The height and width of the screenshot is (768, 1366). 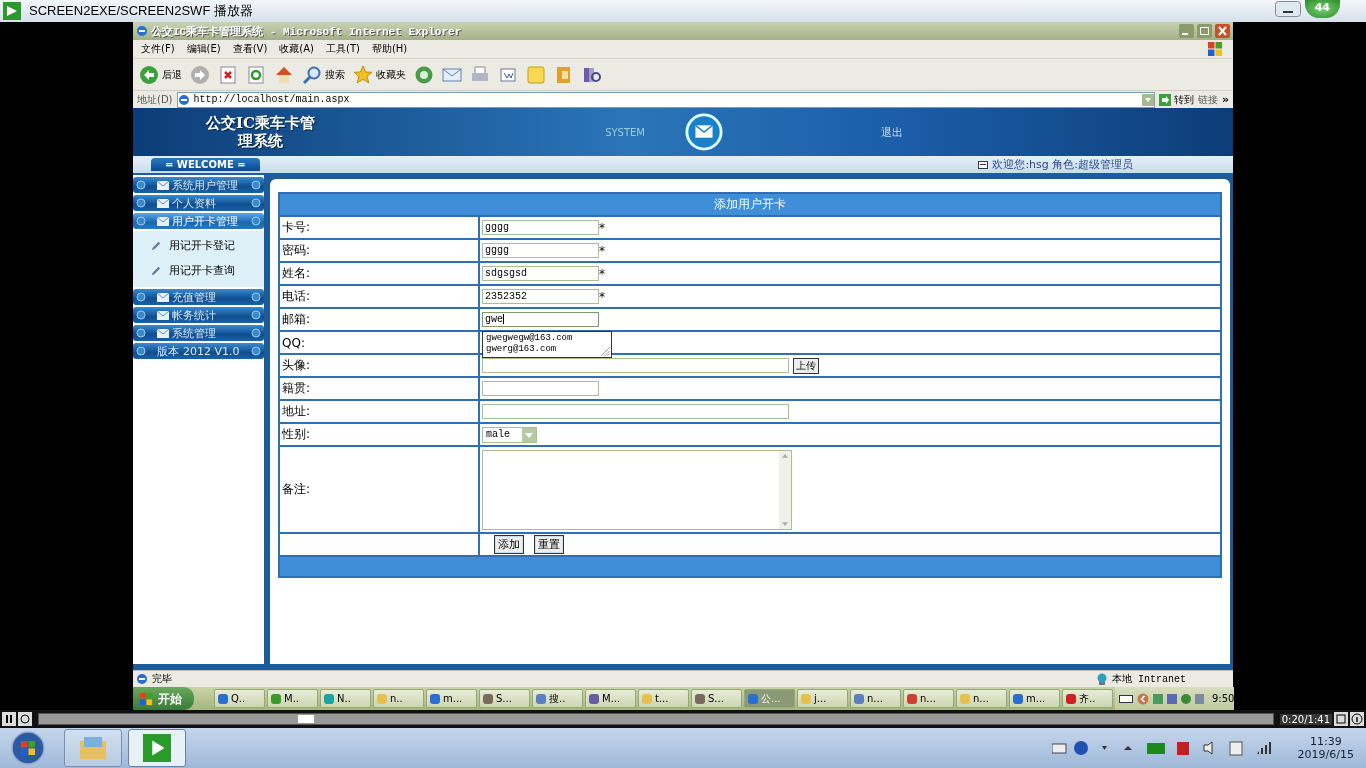 What do you see at coordinates (389, 49) in the screenshot?
I see `menu-item: 帮助(H)` at bounding box center [389, 49].